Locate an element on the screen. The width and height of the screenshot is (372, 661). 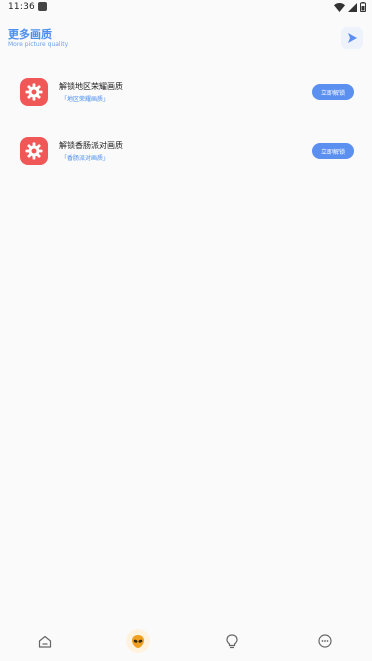
signal-icon is located at coordinates (352, 7).